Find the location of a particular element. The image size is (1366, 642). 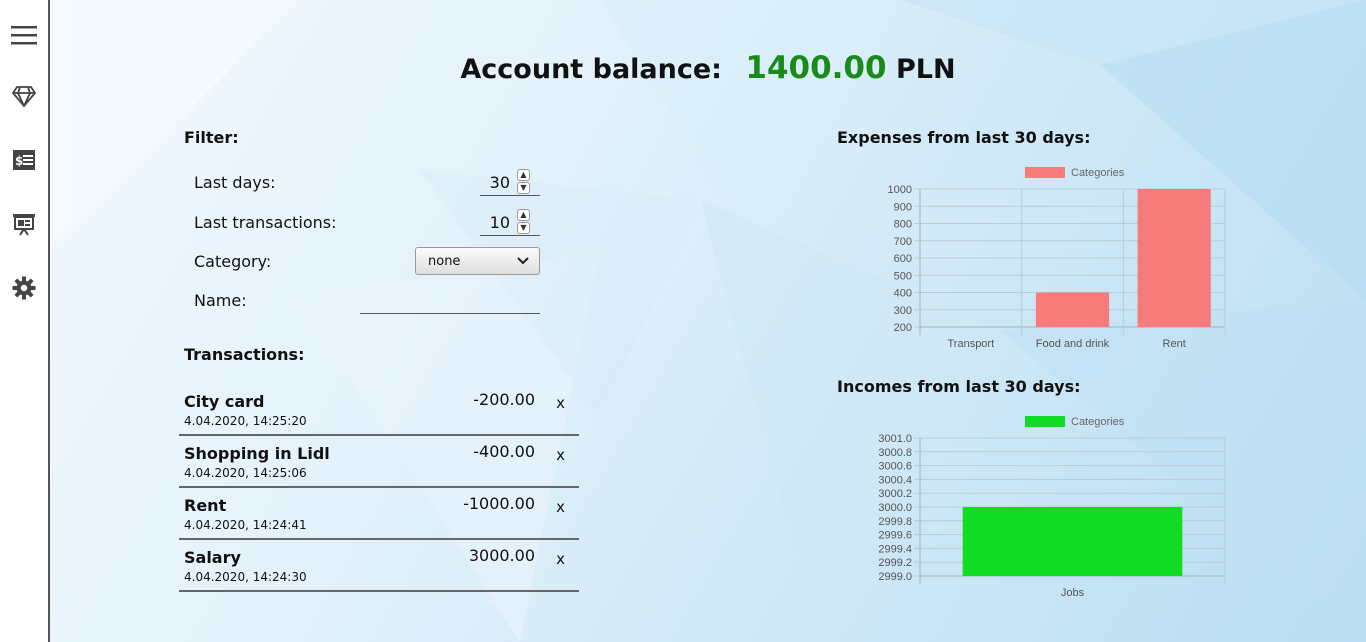

transaction-amount: -400.00 is located at coordinates (504, 451).